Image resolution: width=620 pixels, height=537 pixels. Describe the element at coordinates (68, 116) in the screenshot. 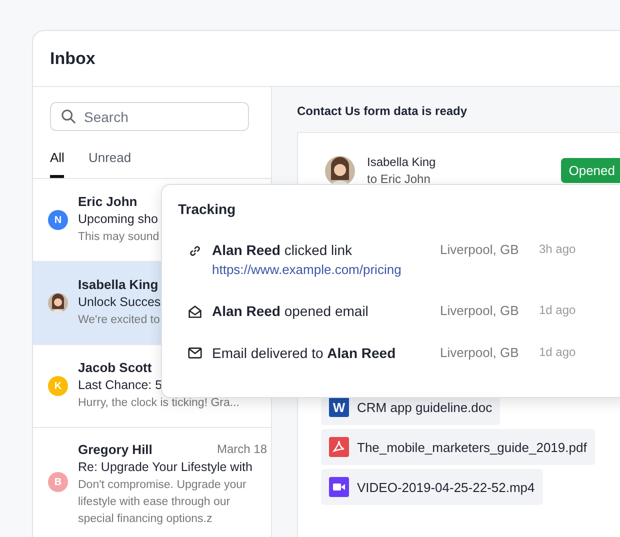

I see `search-icon` at that location.